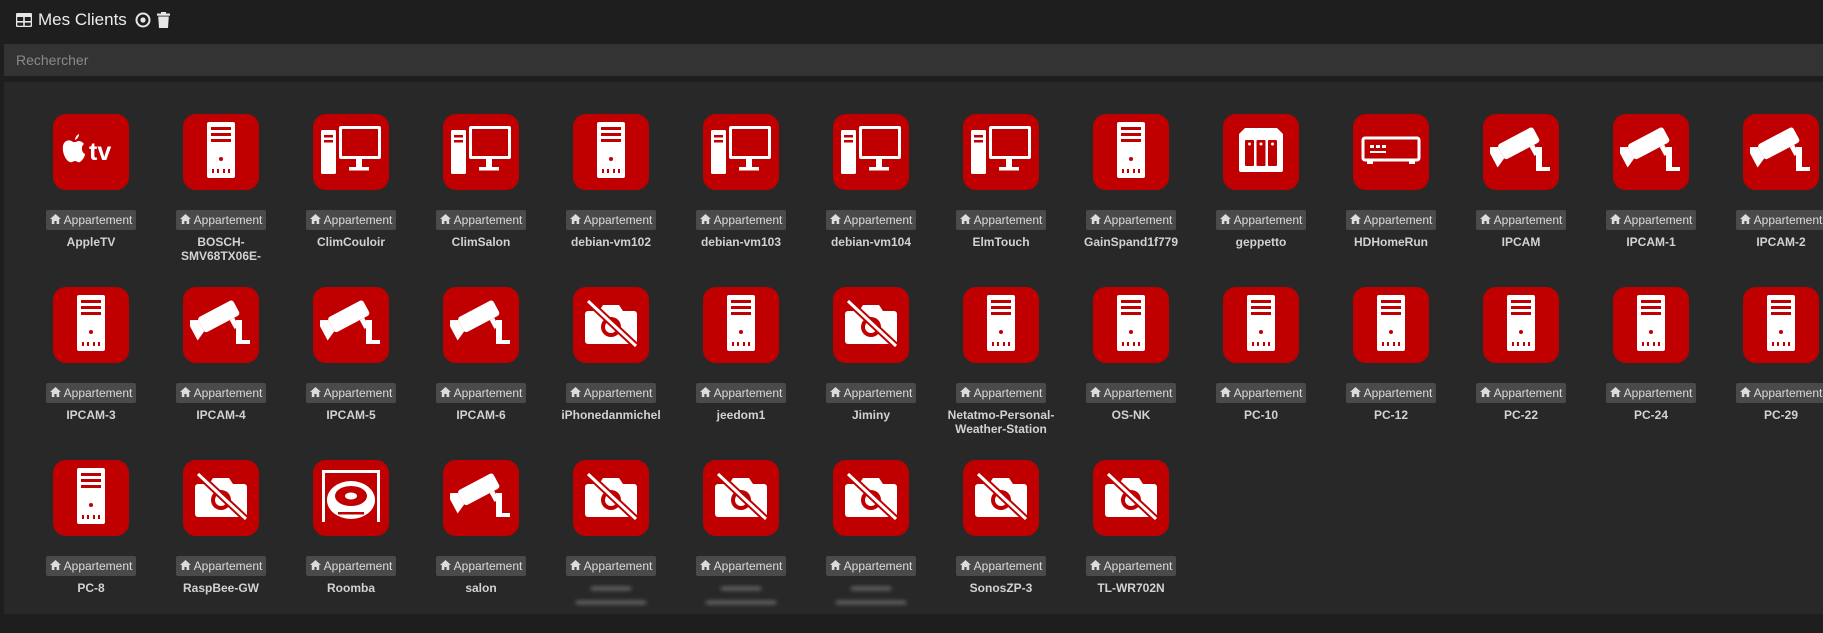 The height and width of the screenshot is (633, 1823). I want to click on client-card: Appartement PC-12, so click(1391, 373).